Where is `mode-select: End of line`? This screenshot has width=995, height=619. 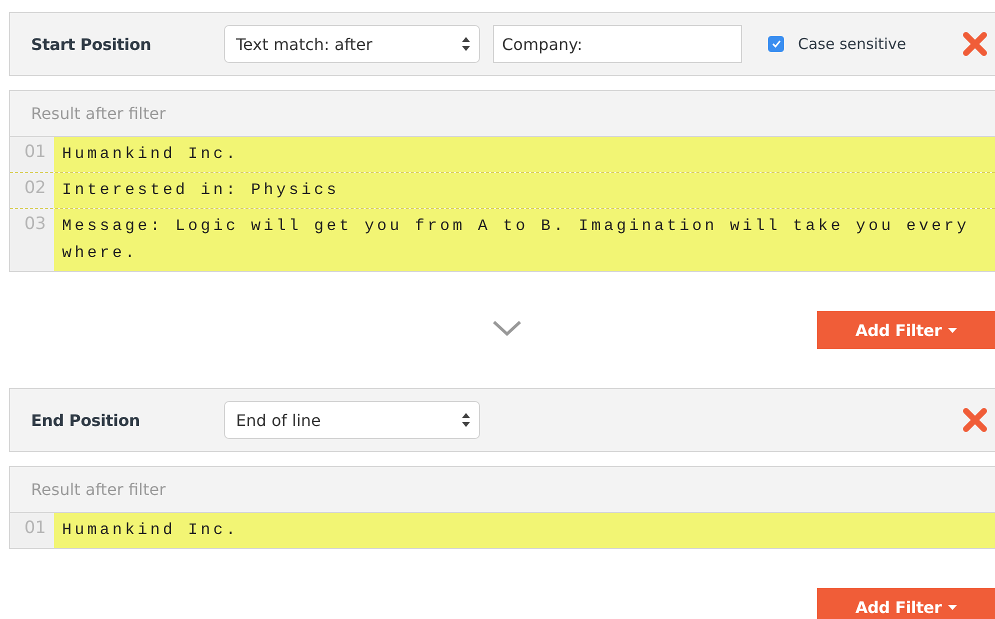 mode-select: End of line is located at coordinates (352, 420).